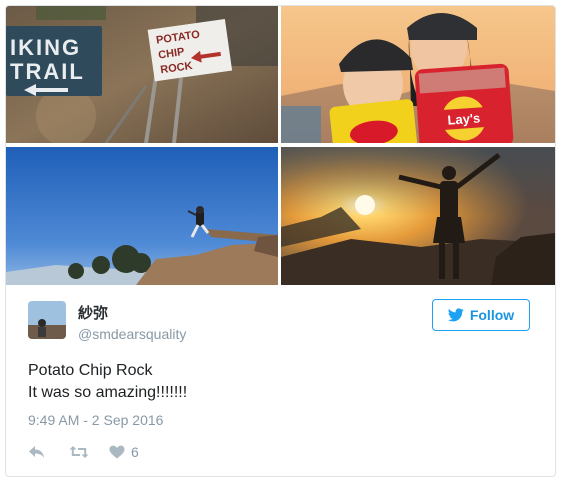  What do you see at coordinates (108, 392) in the screenshot?
I see `tweet-text-line: It was so amazing!!!!!!!` at bounding box center [108, 392].